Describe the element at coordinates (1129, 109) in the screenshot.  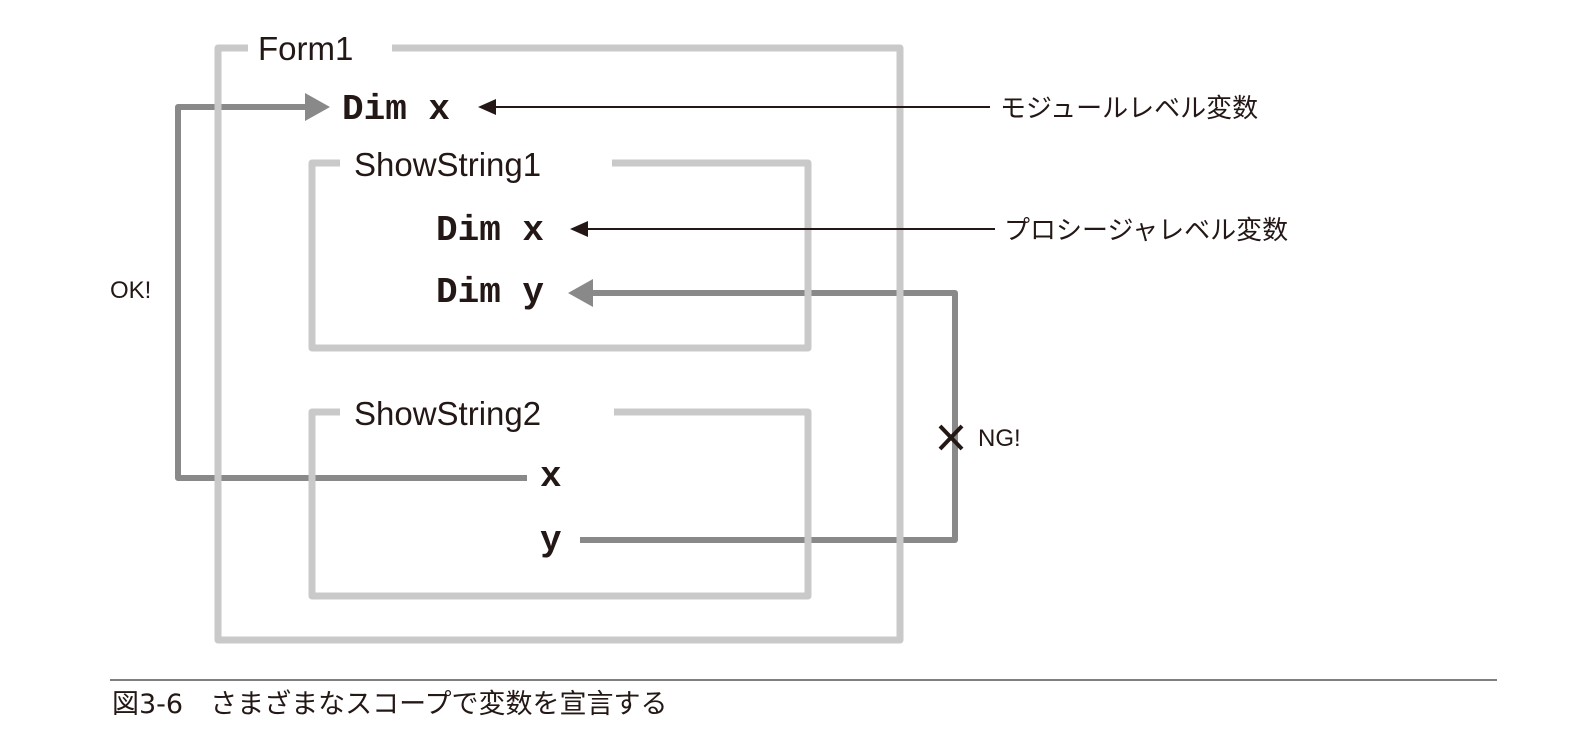
I see `module-level-label: モジュールレベル変数` at that location.